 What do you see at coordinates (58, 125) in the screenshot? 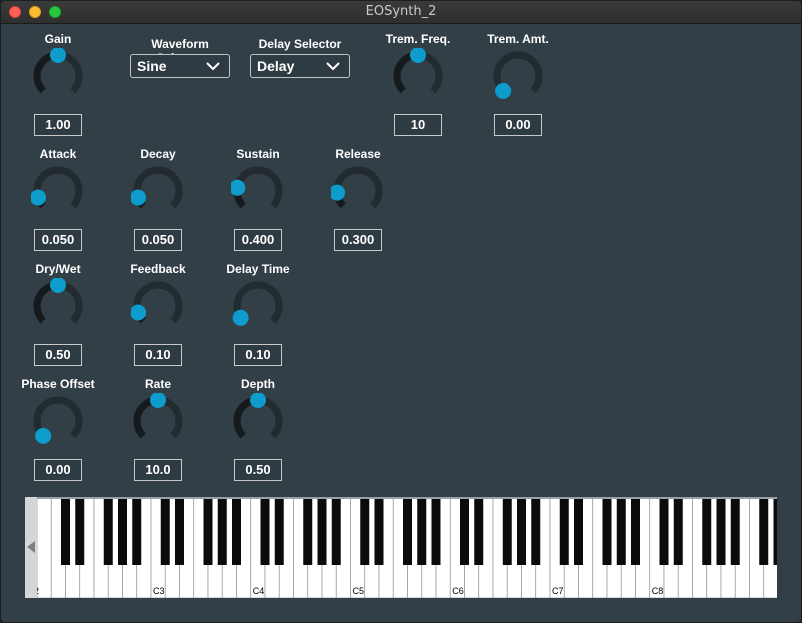
I see `gain-value: 1.00` at bounding box center [58, 125].